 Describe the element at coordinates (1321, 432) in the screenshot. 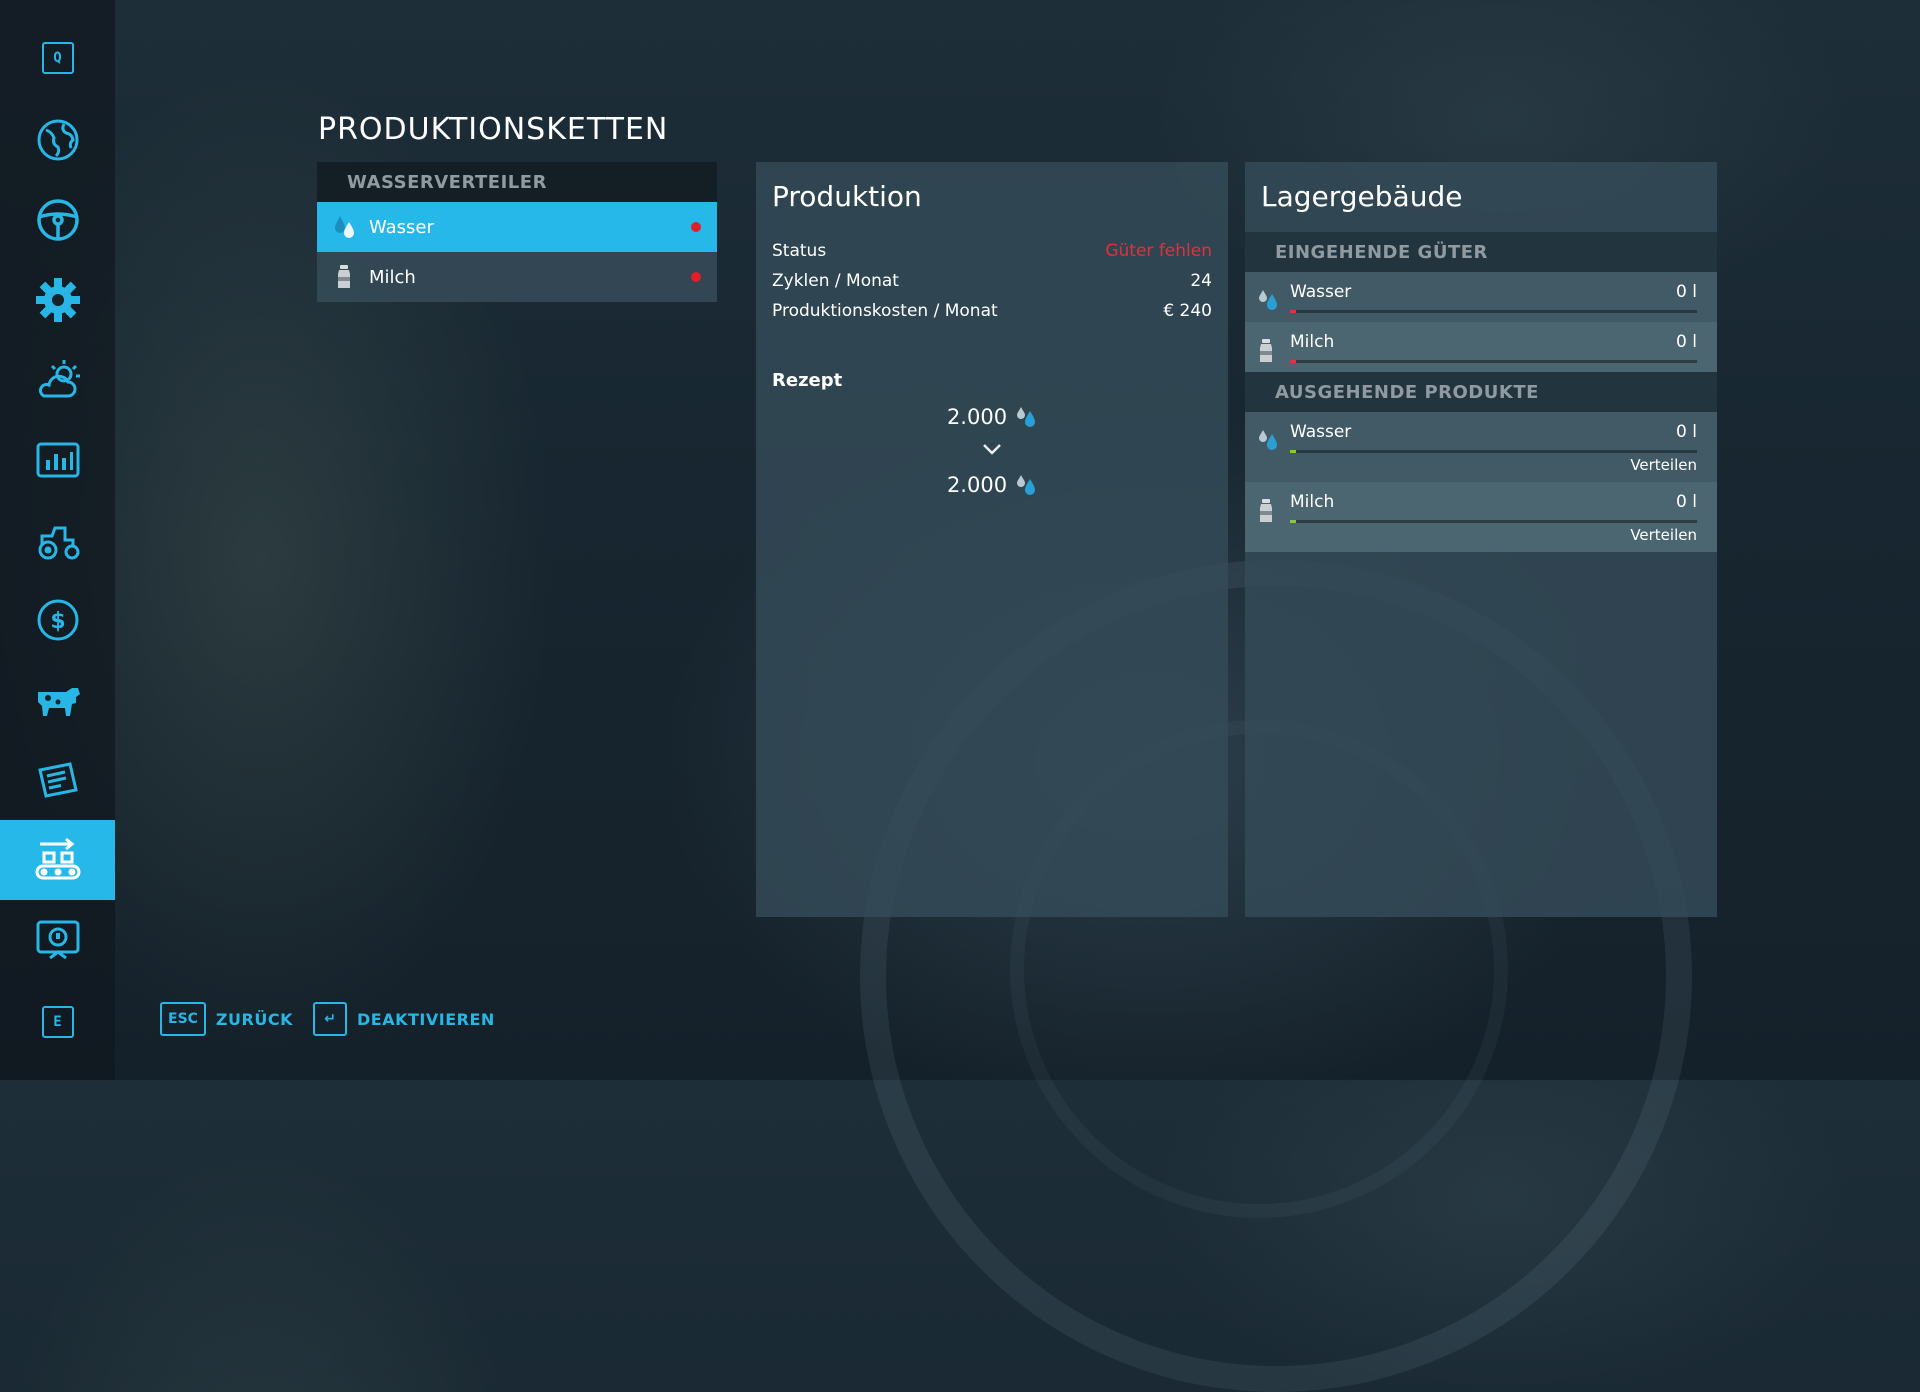

I see `product-name: Wasser` at that location.